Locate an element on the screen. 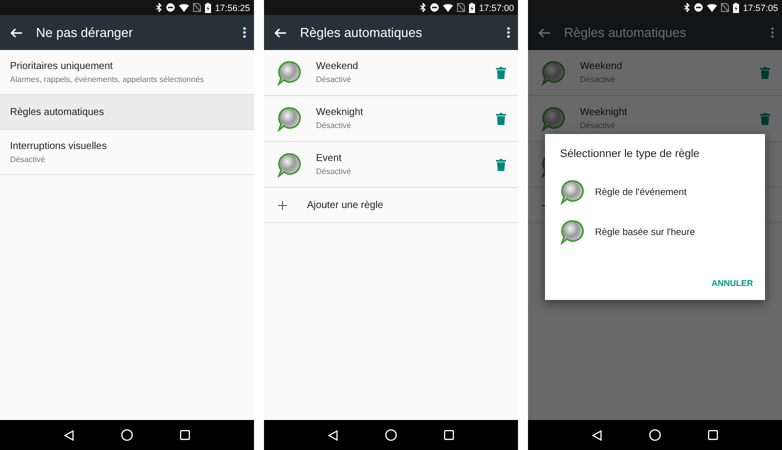  item-title: Prioritaires uniquement is located at coordinates (62, 66).